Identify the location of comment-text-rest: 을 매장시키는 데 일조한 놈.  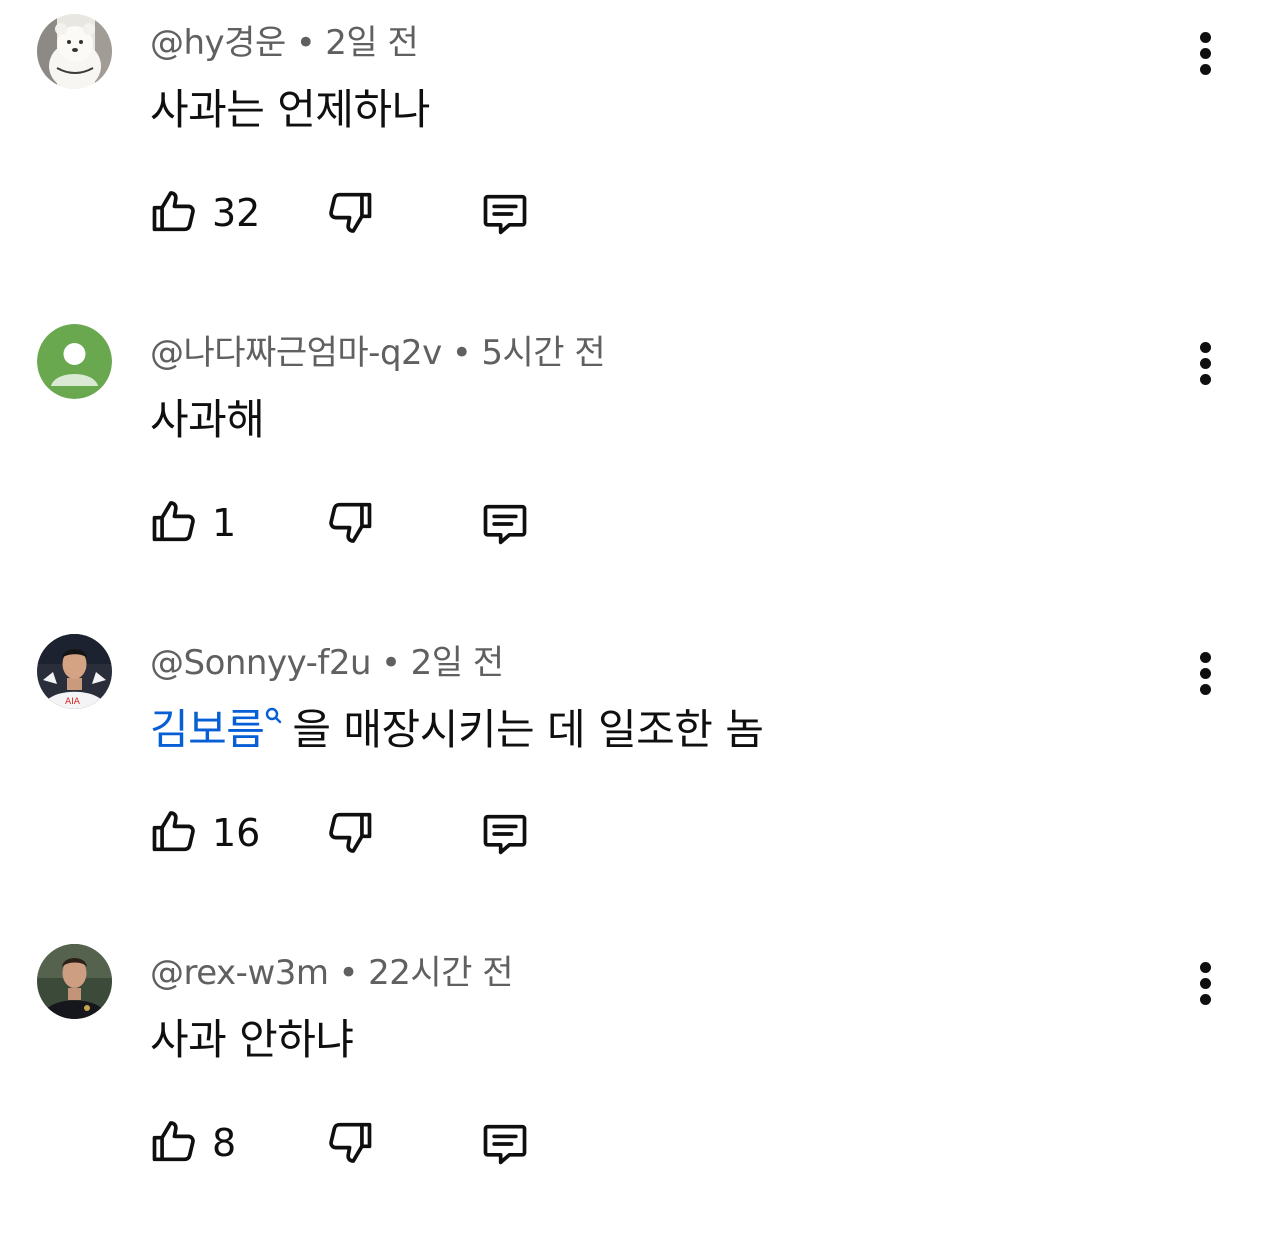
(528, 729).